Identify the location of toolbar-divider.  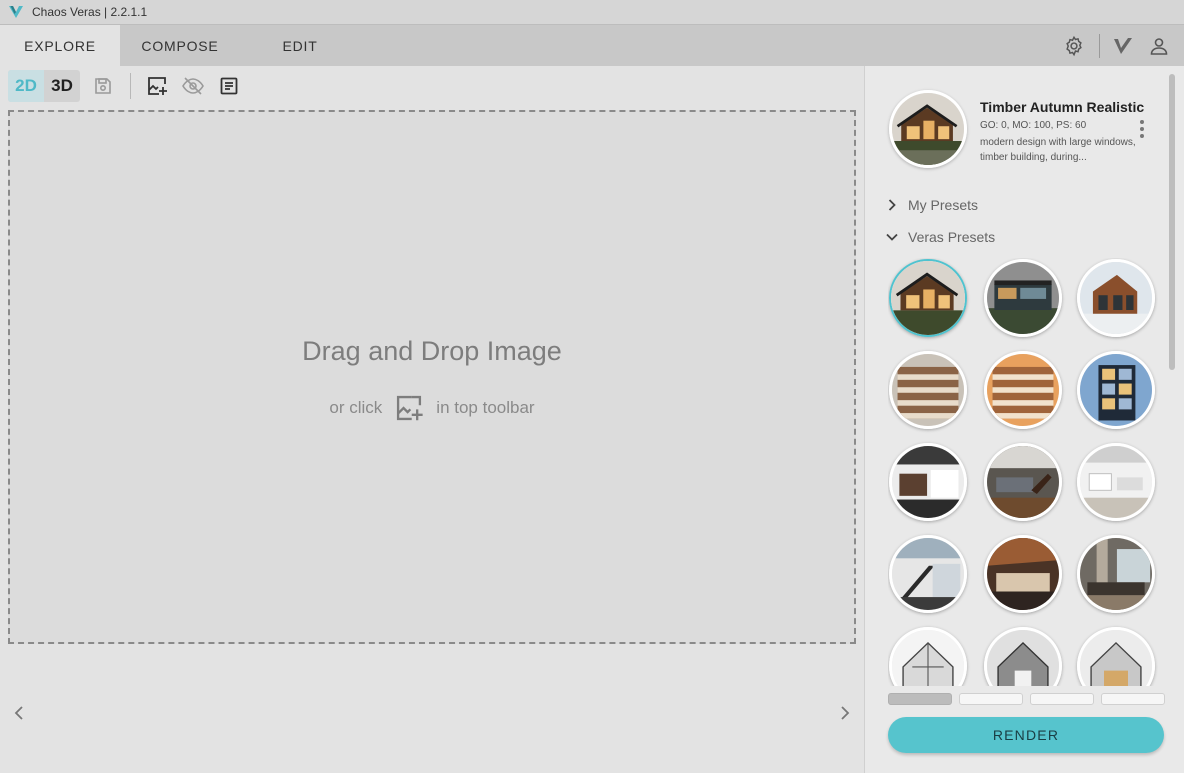
(130, 86).